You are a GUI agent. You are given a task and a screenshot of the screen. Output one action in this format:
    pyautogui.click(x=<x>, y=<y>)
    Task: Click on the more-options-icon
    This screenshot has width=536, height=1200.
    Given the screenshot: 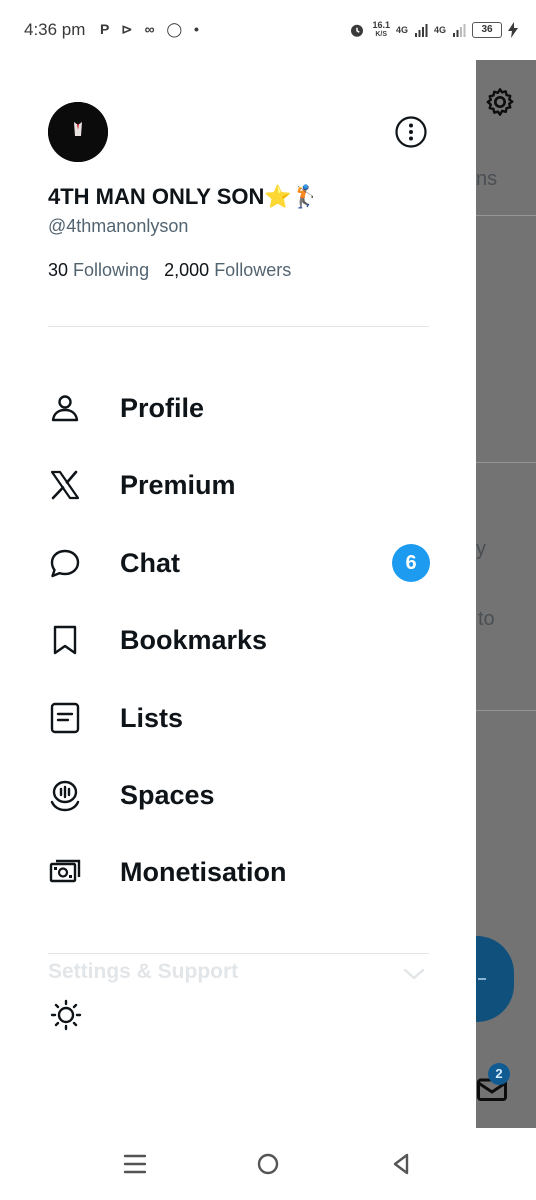 What is the action you would take?
    pyautogui.click(x=411, y=132)
    